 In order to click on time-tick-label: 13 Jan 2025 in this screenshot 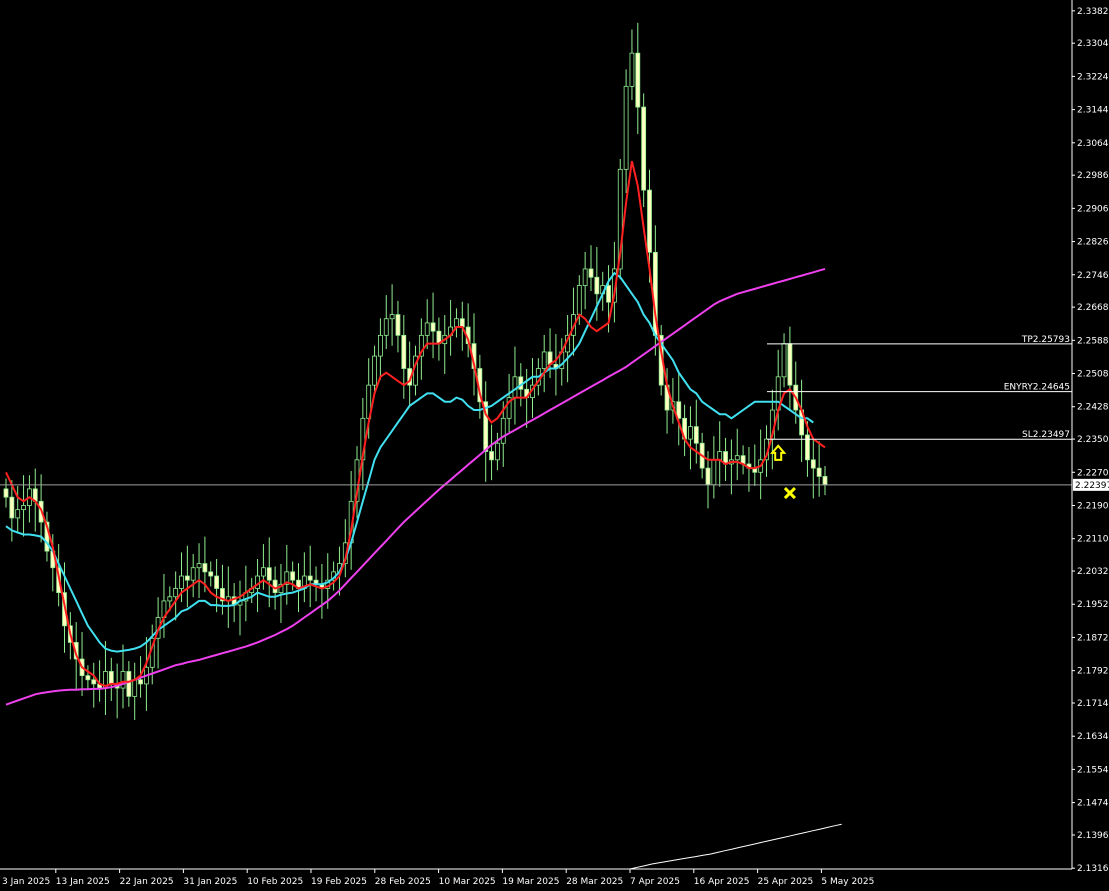, I will do `click(83, 882)`.